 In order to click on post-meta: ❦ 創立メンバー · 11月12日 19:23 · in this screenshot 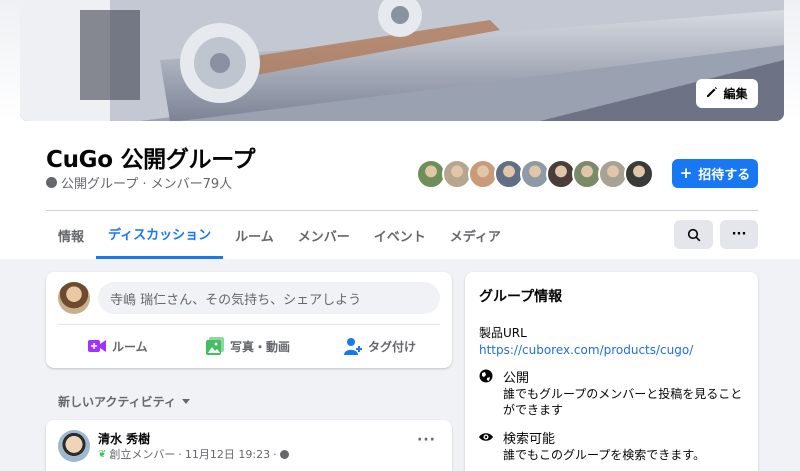, I will do `click(193, 454)`.